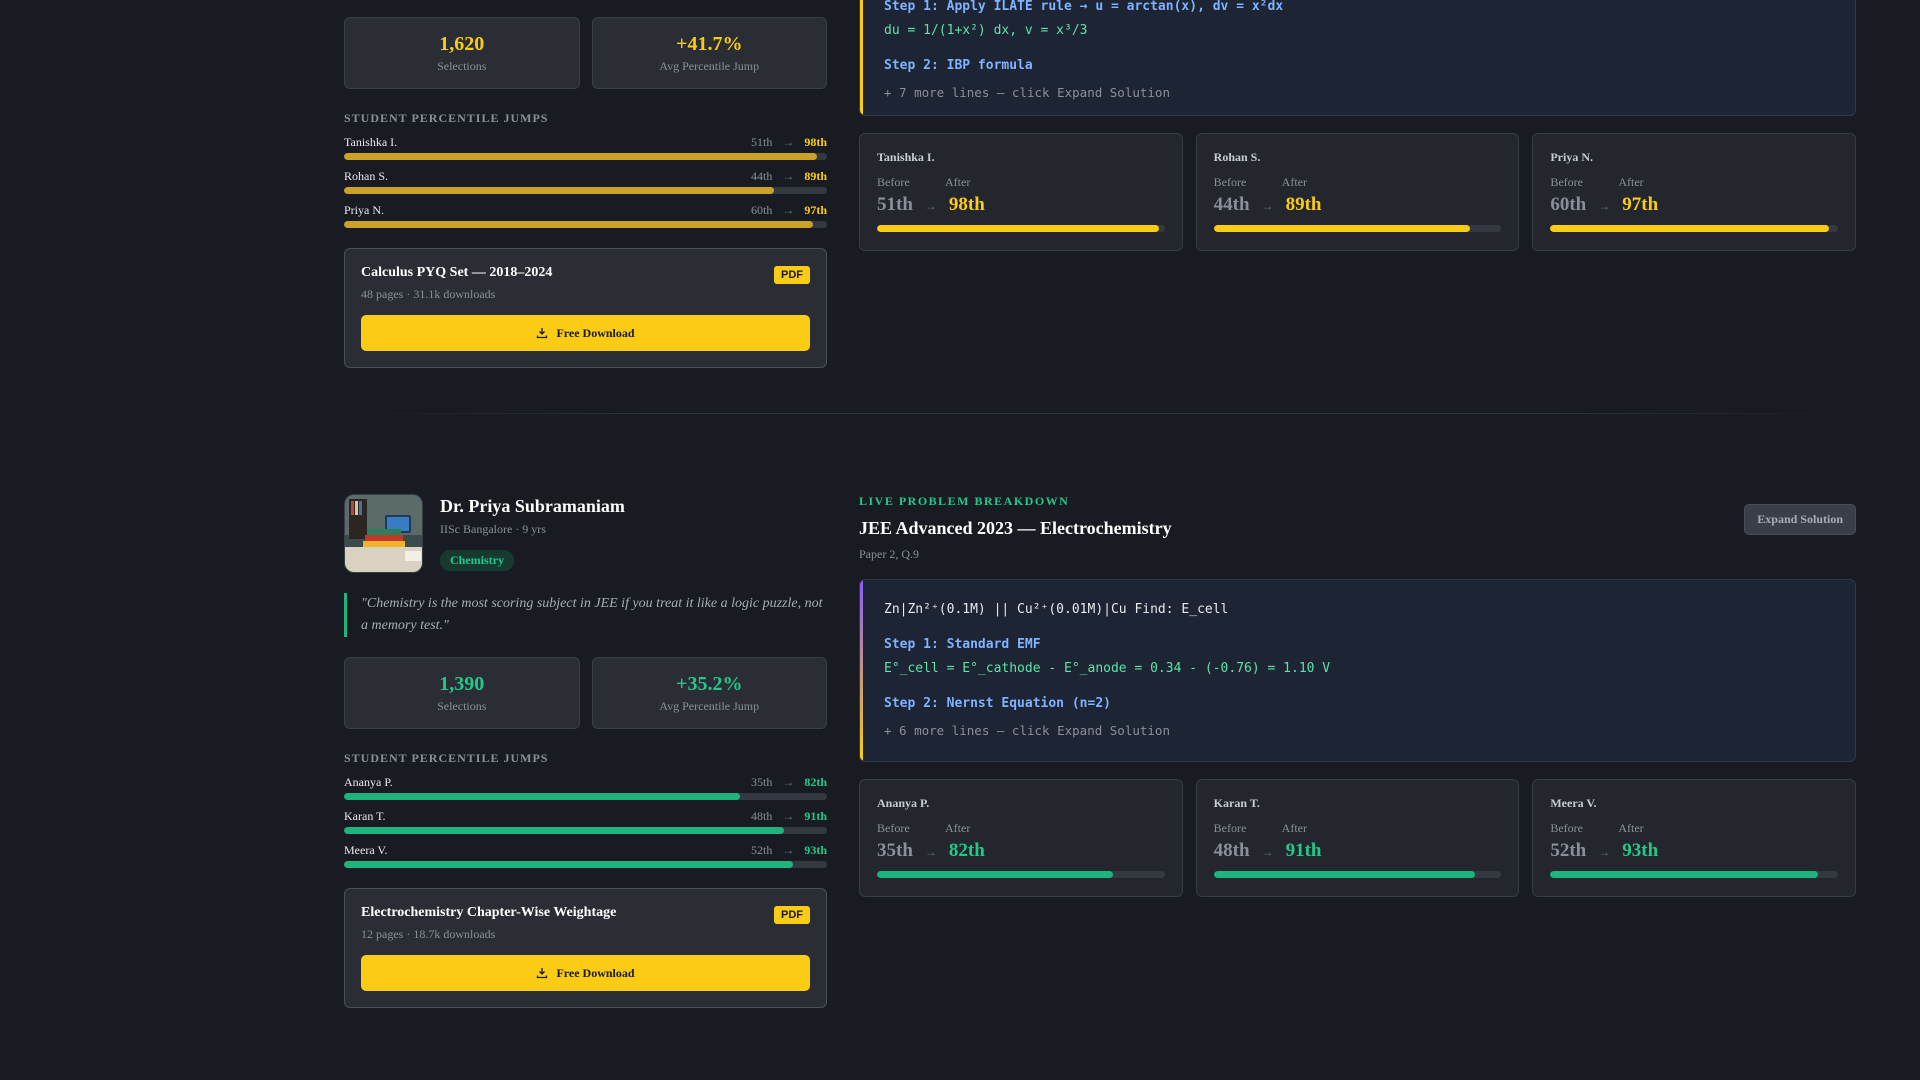 The width and height of the screenshot is (1920, 1080). I want to click on stat-avg-jump: +35.2% Avg Percentile Jump, so click(709, 693).